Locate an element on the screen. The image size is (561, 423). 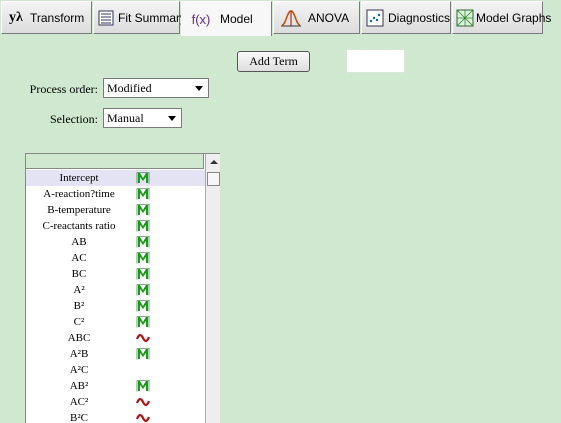
table-row: B² is located at coordinates (115, 306).